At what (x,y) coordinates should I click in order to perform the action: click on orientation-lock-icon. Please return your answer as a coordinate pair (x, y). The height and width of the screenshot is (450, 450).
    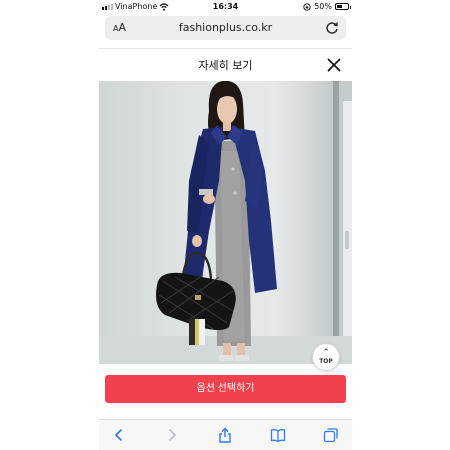
    Looking at the image, I should click on (307, 6).